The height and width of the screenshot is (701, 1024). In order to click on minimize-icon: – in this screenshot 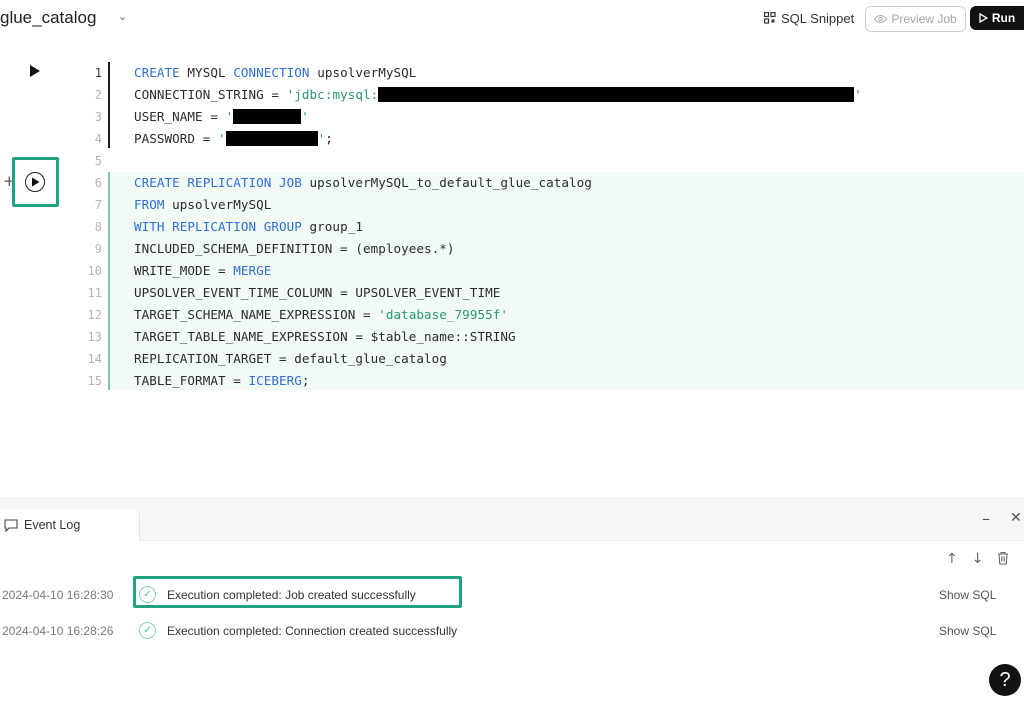, I will do `click(986, 518)`.